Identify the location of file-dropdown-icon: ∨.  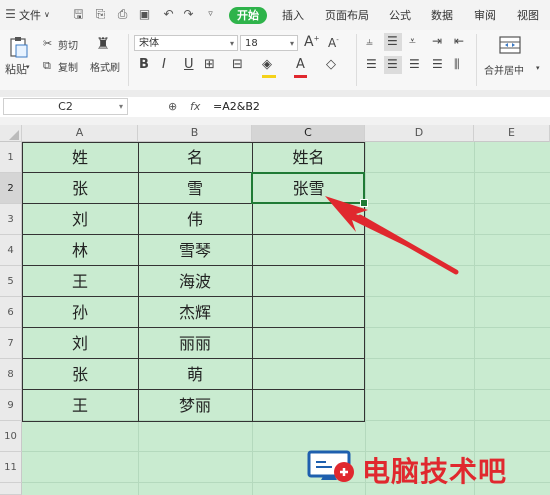
(47, 14).